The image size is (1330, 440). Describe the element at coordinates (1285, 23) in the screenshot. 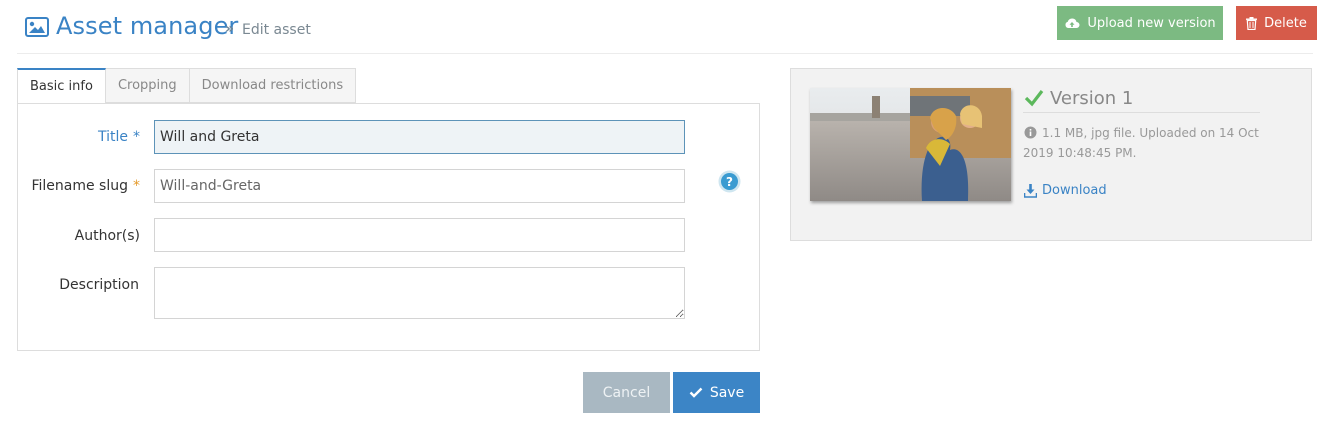

I see `delete-button-label: Delete` at that location.